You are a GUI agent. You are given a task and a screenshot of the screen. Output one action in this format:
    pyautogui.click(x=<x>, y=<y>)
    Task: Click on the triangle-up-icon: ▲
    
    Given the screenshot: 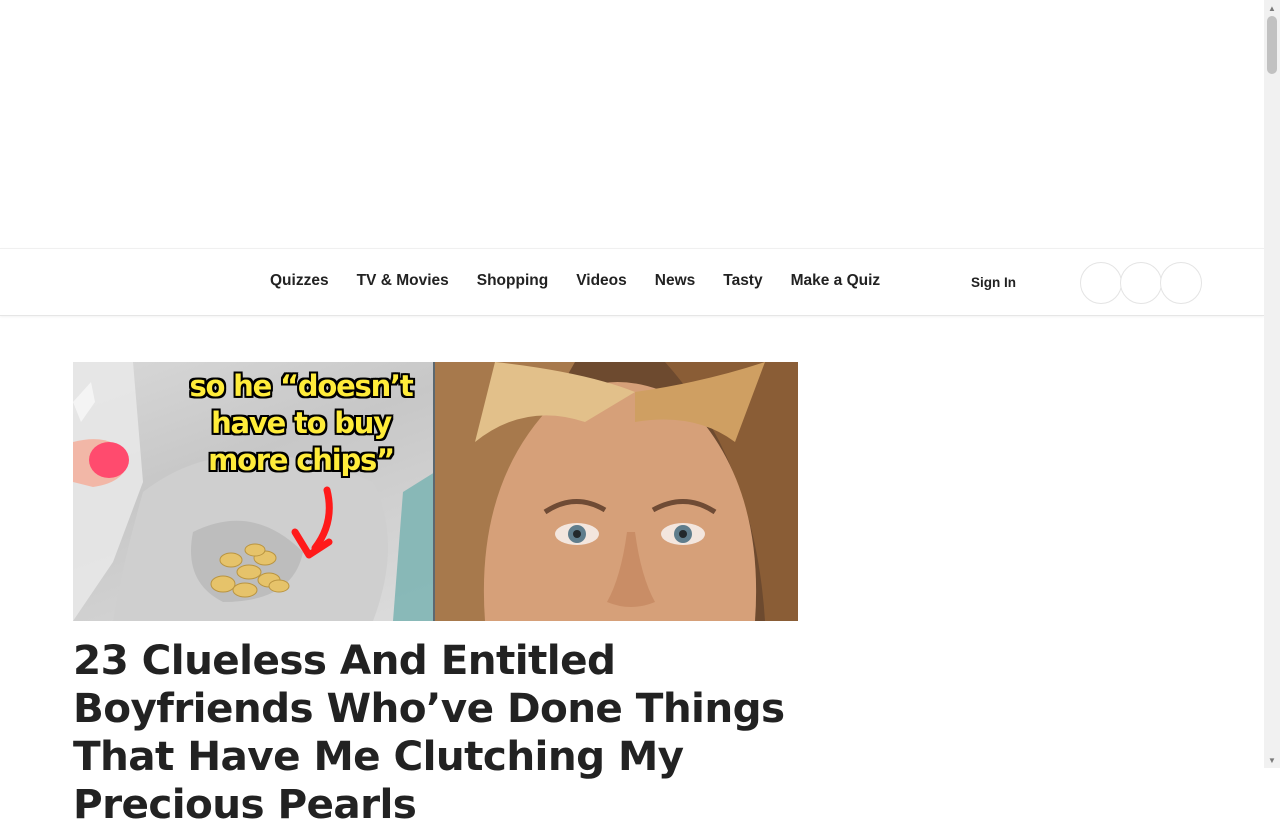 What is the action you would take?
    pyautogui.click(x=1272, y=8)
    